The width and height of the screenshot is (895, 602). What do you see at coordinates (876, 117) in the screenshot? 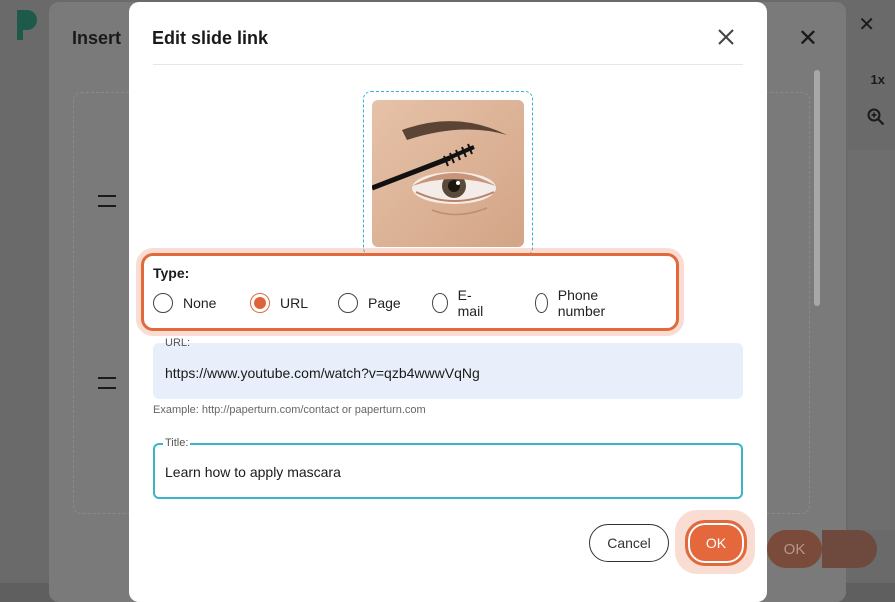
I see `zoom-in-icon` at bounding box center [876, 117].